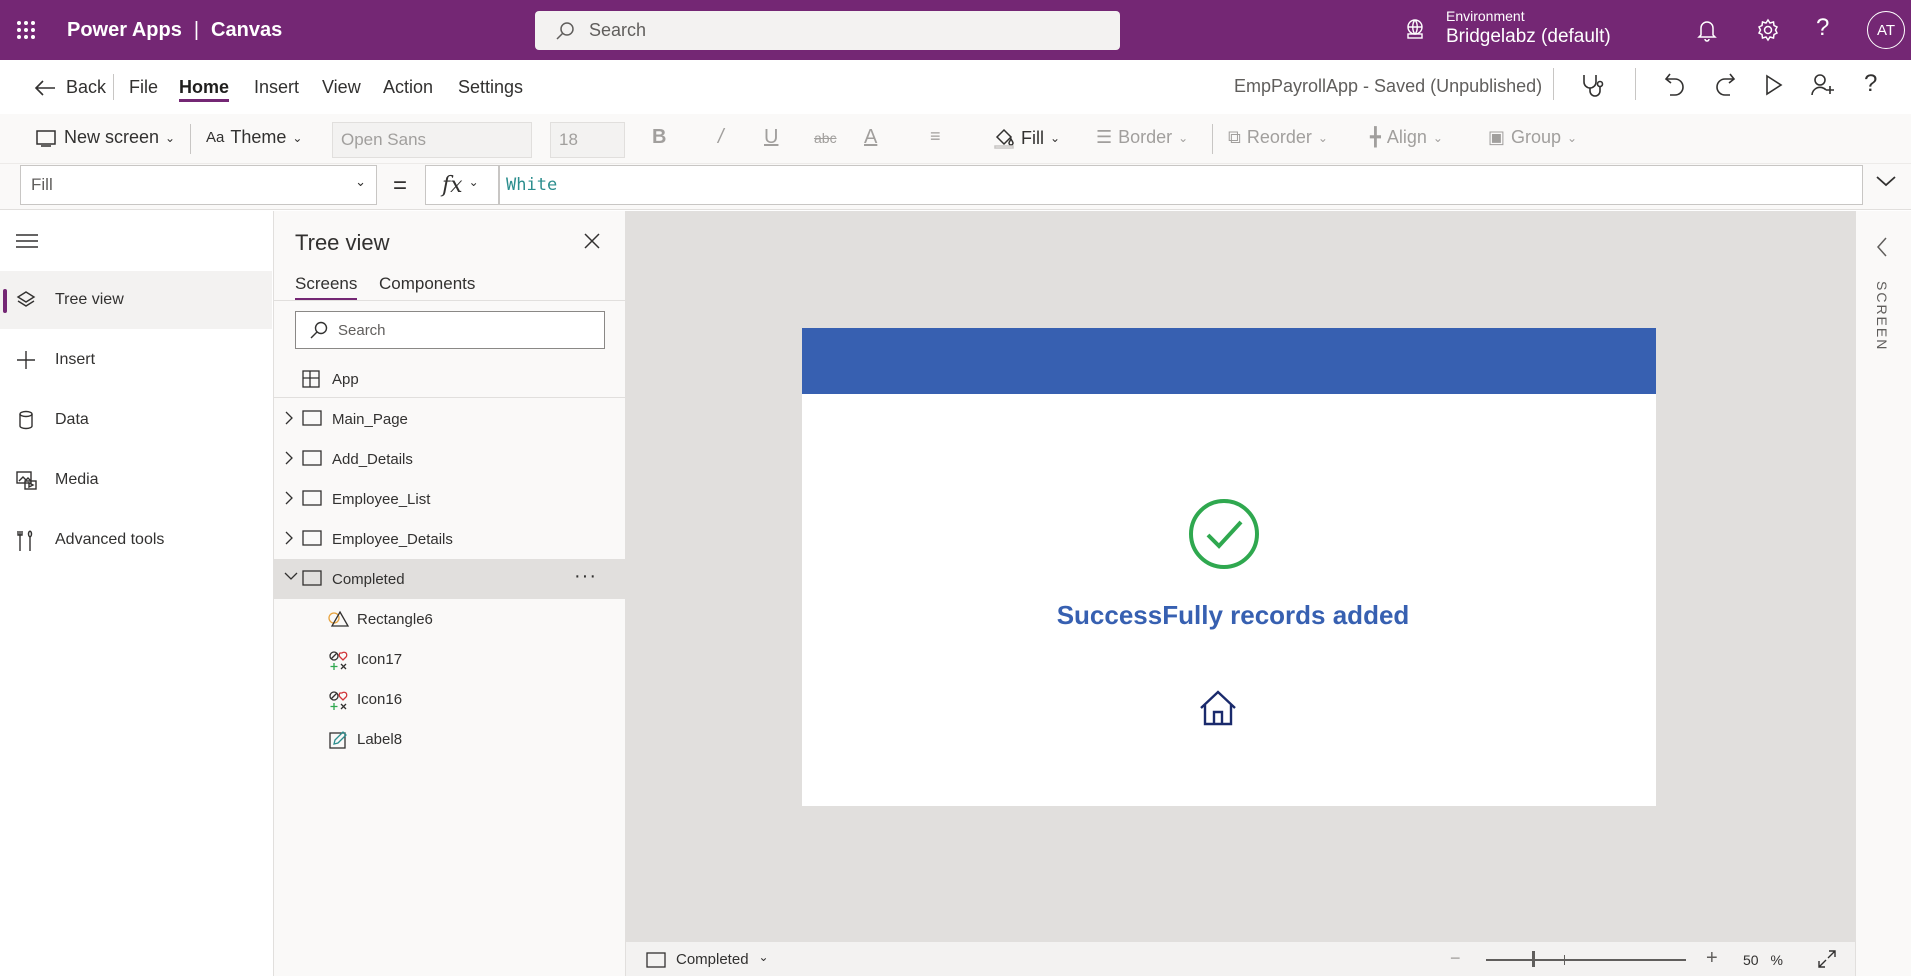 This screenshot has width=1911, height=976. I want to click on status-bar: Completed ⌄ − + 50 %, so click(1240, 958).